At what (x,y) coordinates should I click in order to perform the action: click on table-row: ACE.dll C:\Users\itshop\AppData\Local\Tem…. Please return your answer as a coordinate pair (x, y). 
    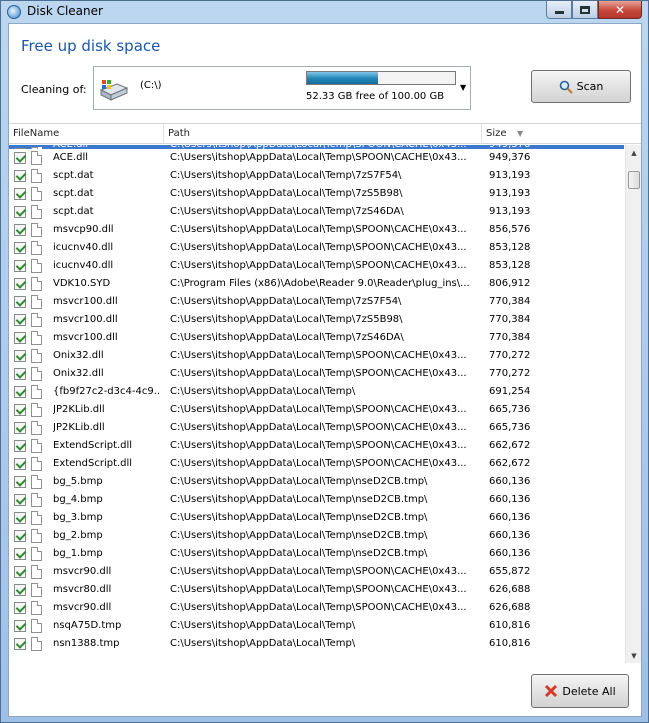
    Looking at the image, I should click on (316, 158).